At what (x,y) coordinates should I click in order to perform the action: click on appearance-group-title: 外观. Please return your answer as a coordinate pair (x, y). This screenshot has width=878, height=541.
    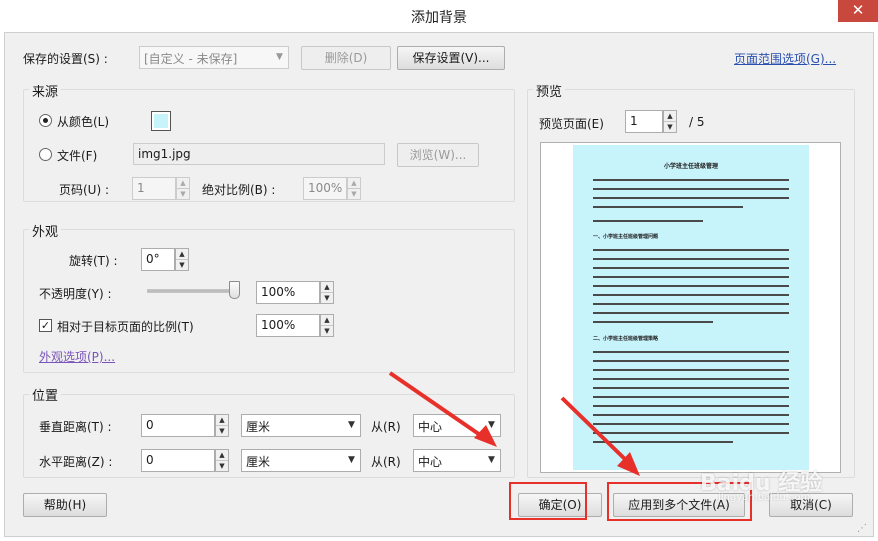
    Looking at the image, I should click on (45, 230).